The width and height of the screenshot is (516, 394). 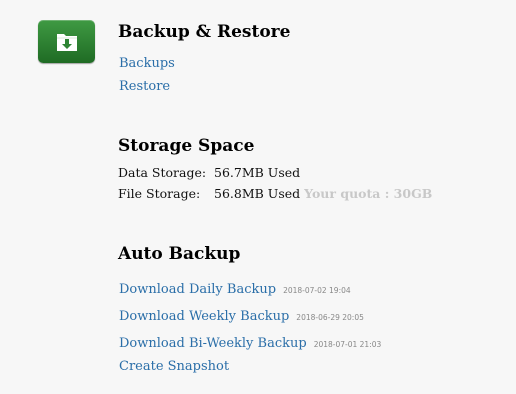 I want to click on file-storage-value: 56.8MB Used, so click(x=257, y=193).